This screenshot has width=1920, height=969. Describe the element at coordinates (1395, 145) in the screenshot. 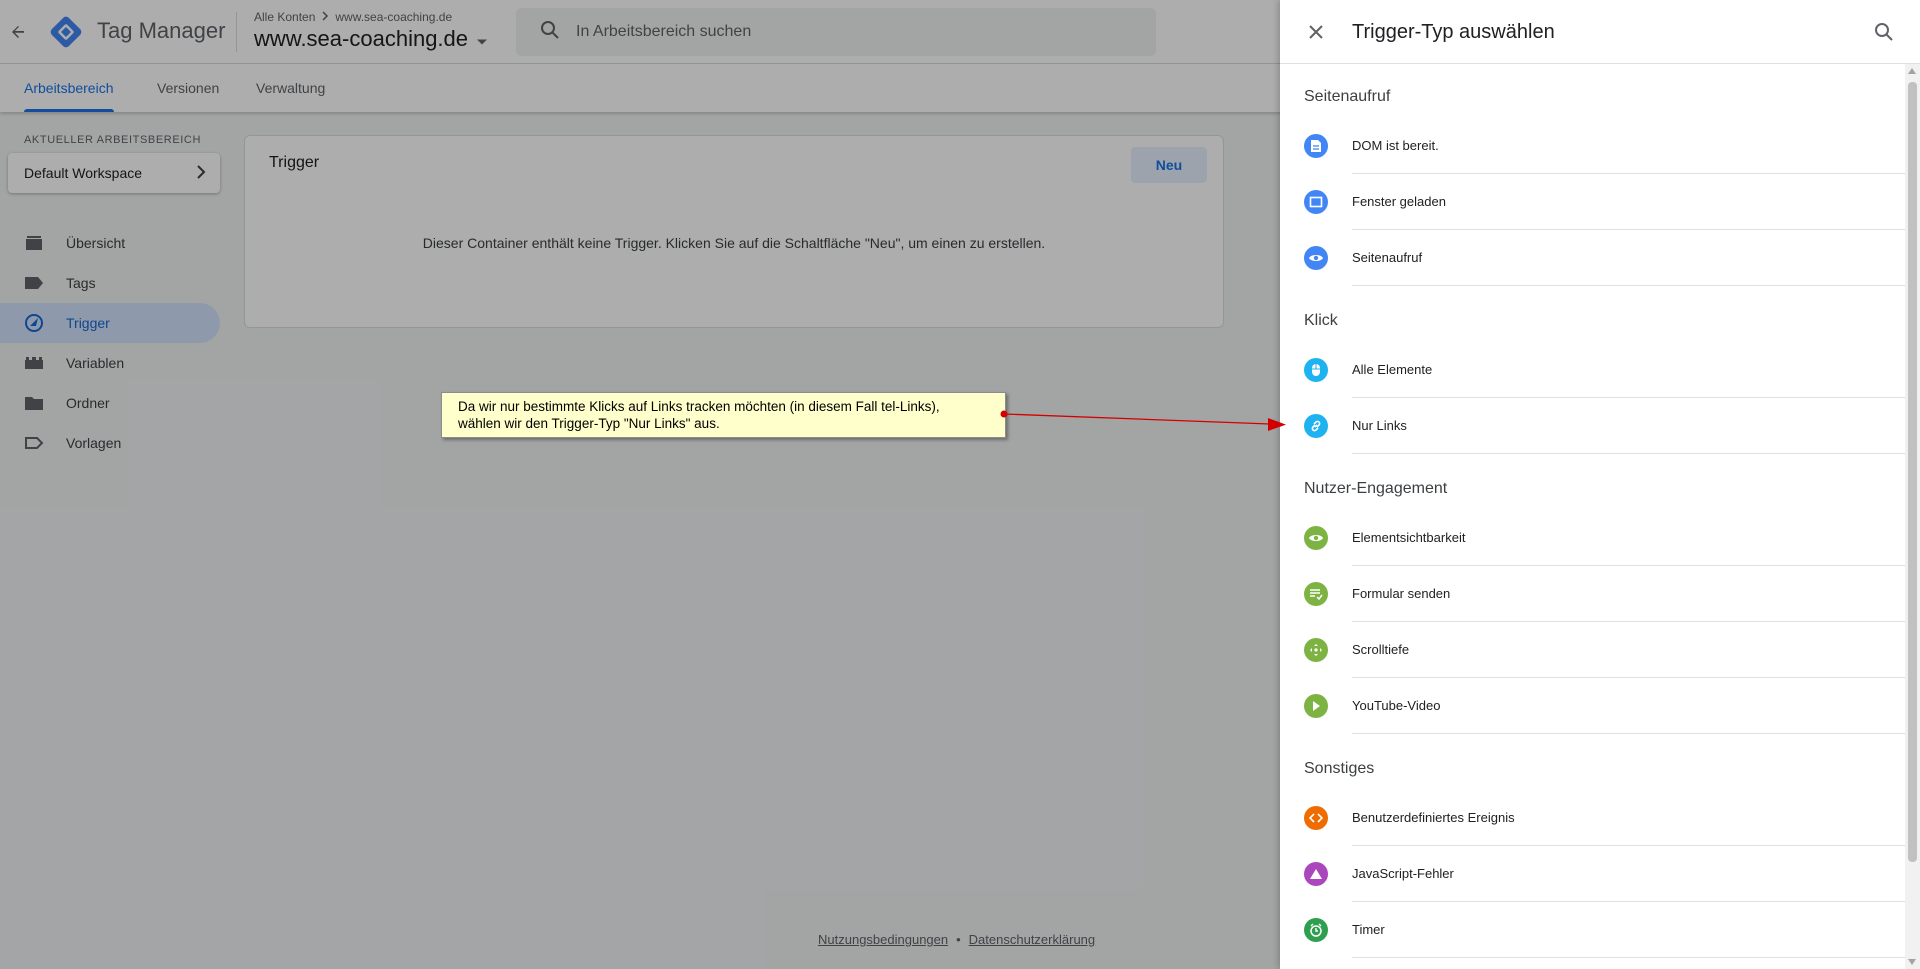

I see `trigger-type-label: DOM ist bereit.` at that location.